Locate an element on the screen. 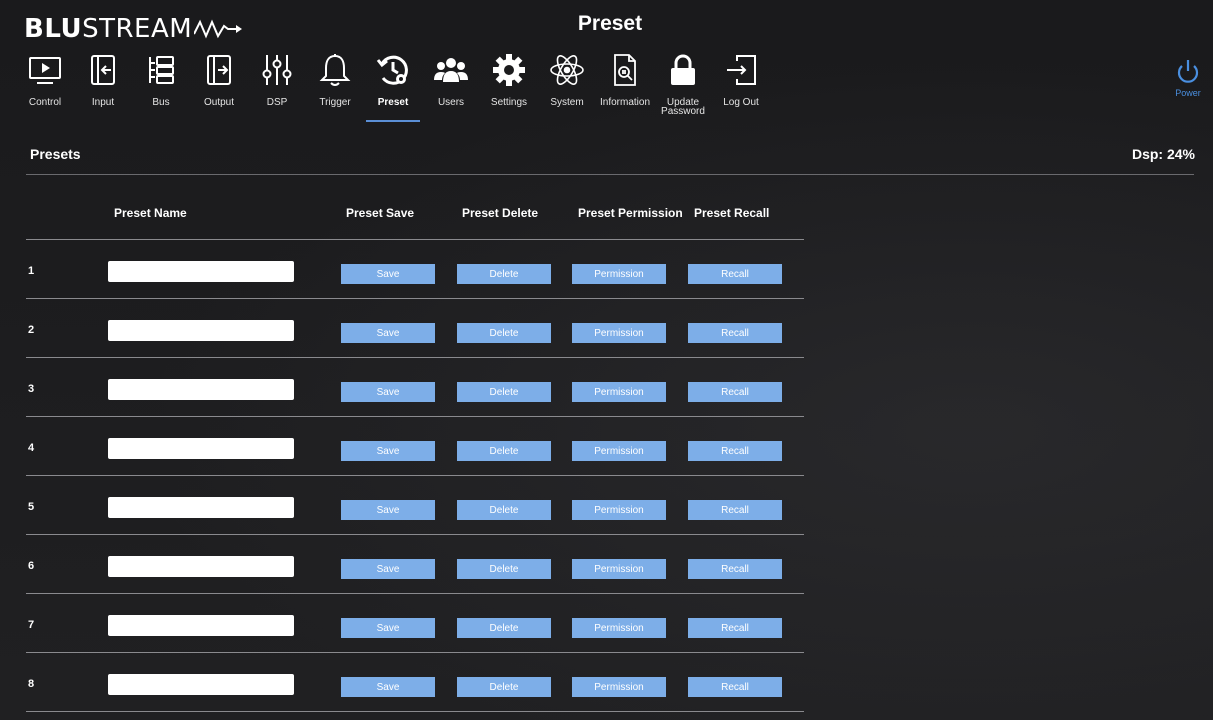 The width and height of the screenshot is (1213, 720). table-row: 5 Save Delete Permission Recall is located at coordinates (415, 505).